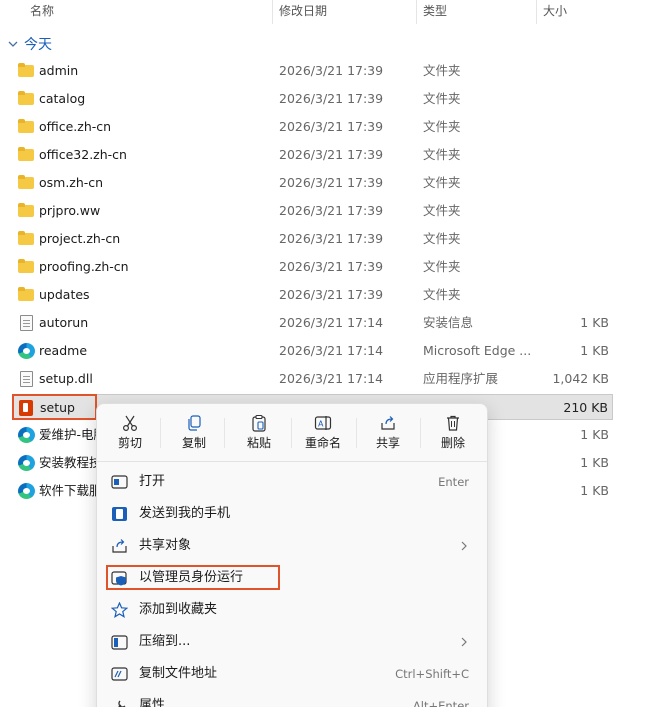 This screenshot has width=666, height=707. I want to click on cut-button: 剪切, so click(130, 433).